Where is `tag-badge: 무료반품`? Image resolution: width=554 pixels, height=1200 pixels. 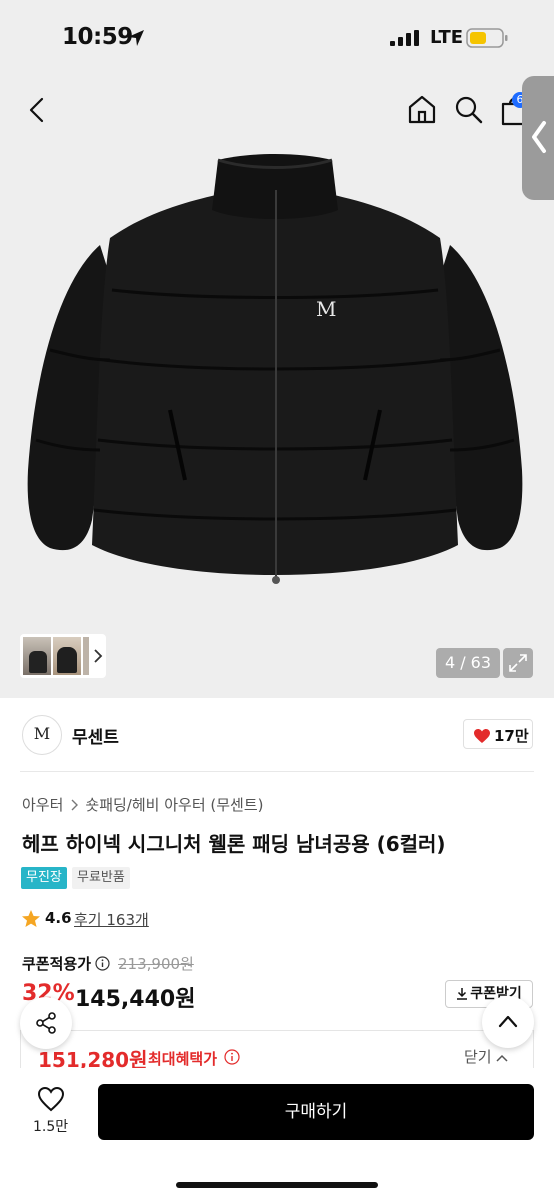 tag-badge: 무료반품 is located at coordinates (101, 878).